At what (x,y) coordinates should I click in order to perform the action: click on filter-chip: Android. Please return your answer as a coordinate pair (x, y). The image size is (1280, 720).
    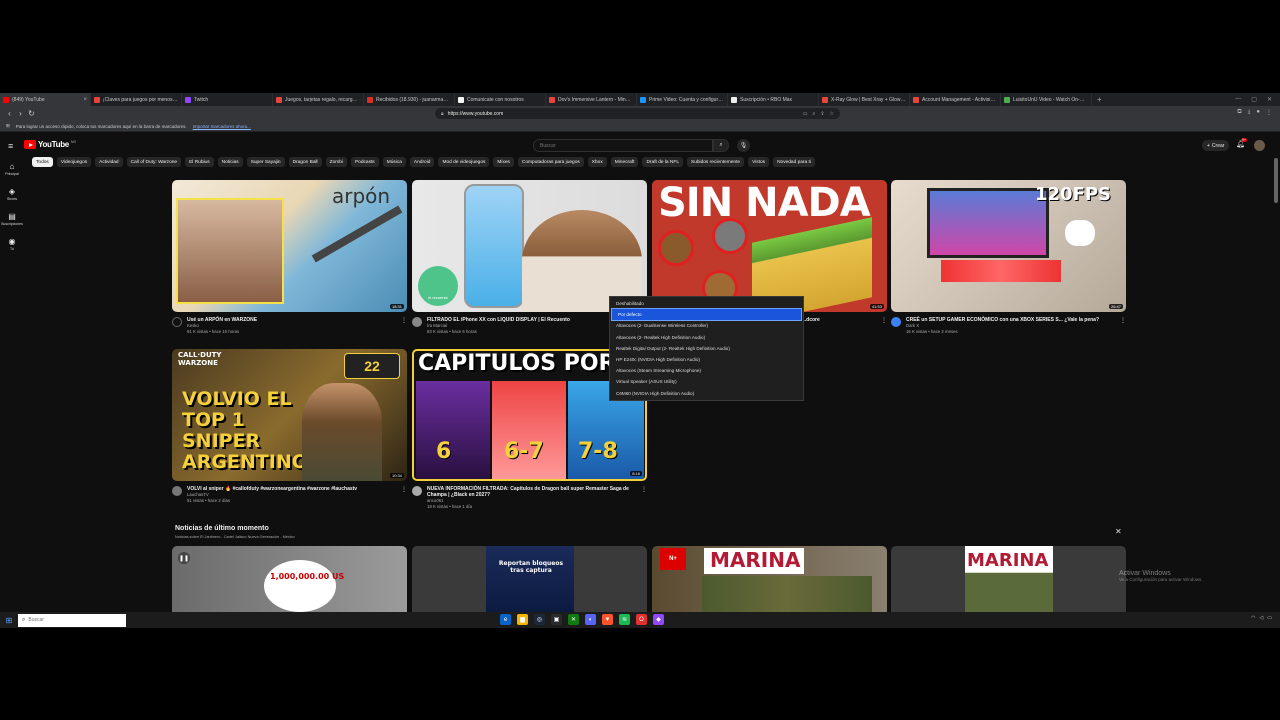
    Looking at the image, I should click on (422, 162).